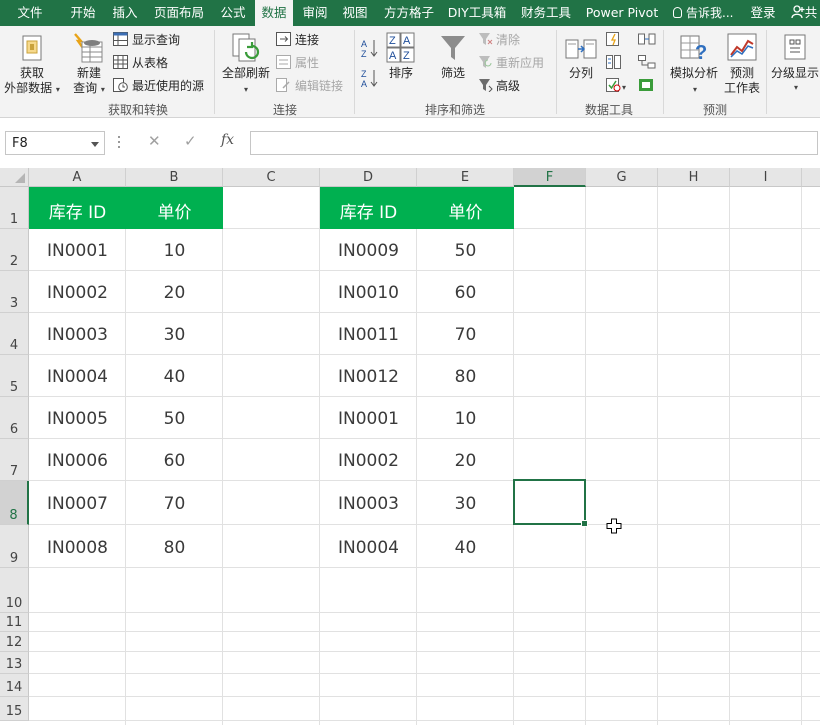  I want to click on cell-d7: IN0002, so click(368, 461).